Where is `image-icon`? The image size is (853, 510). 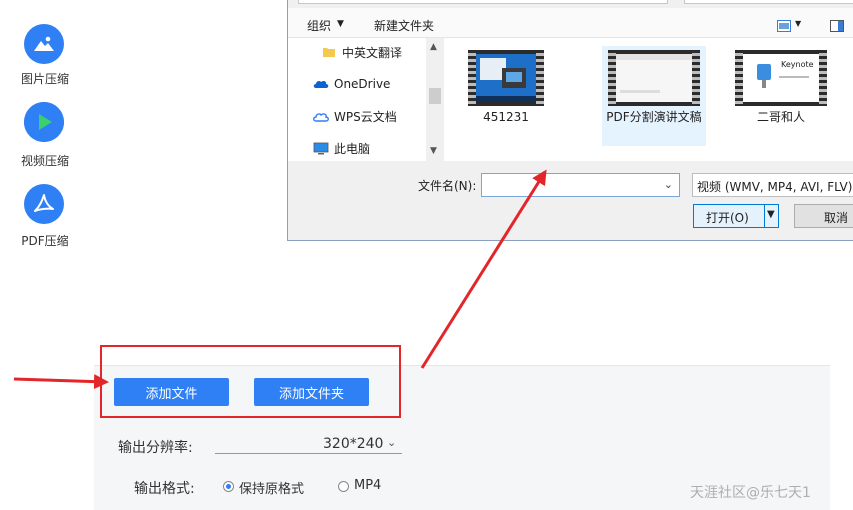 image-icon is located at coordinates (44, 44).